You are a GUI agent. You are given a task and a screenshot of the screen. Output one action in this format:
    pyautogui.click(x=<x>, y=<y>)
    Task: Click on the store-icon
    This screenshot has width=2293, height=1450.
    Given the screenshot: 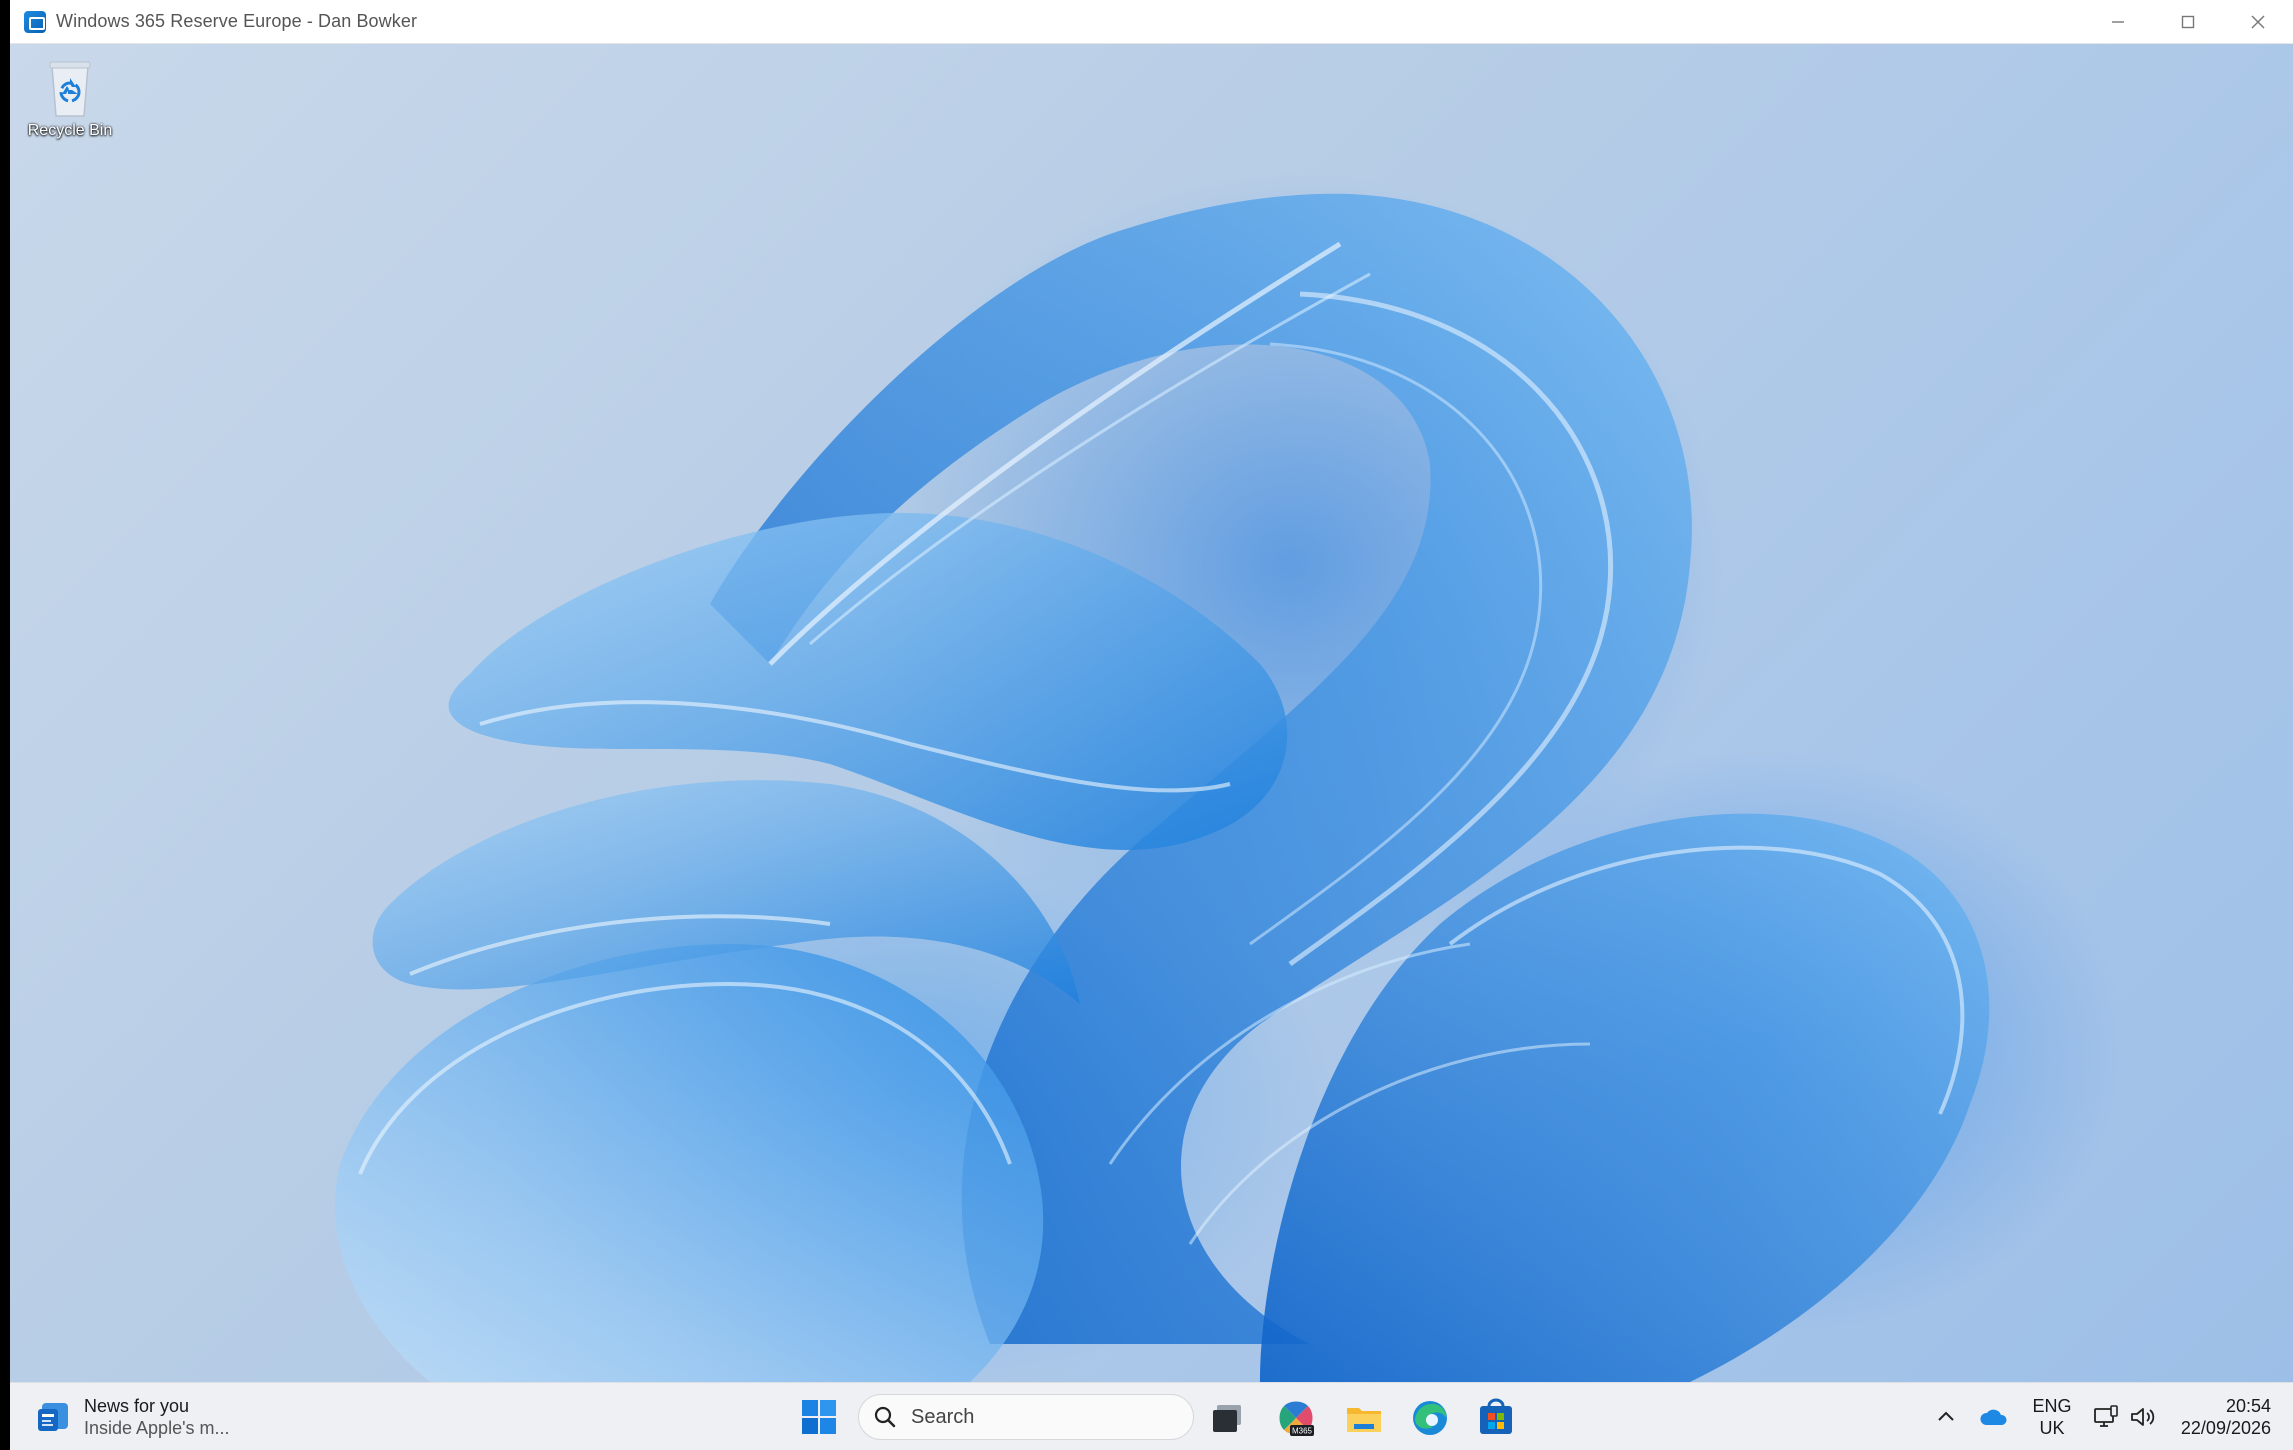 What is the action you would take?
    pyautogui.click(x=1496, y=1418)
    